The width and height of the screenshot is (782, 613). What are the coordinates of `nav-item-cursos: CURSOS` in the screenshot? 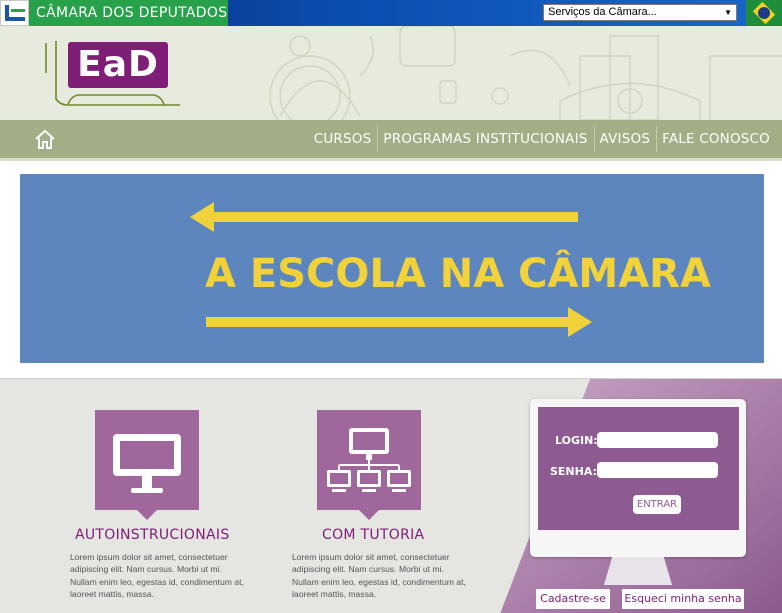 It's located at (343, 139).